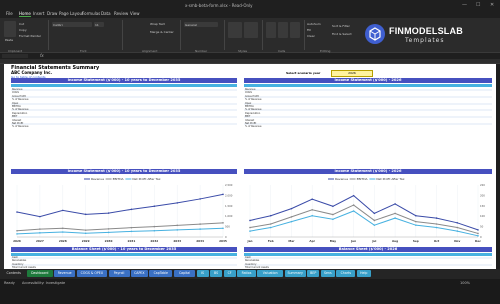  Describe the element at coordinates (342, 34) in the screenshot. I see `find-select-button: Find & Select` at that location.